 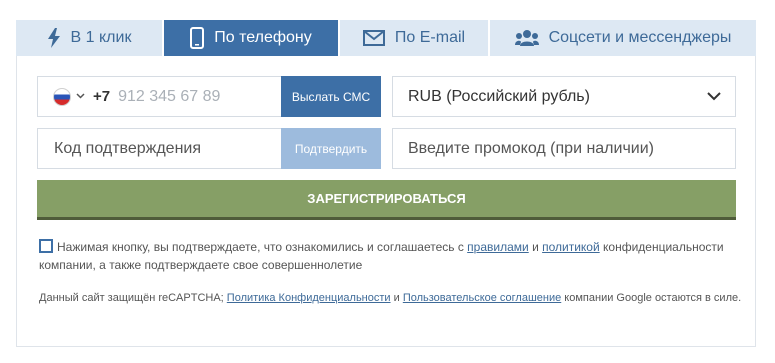 What do you see at coordinates (54, 38) in the screenshot?
I see `lightning-icon` at bounding box center [54, 38].